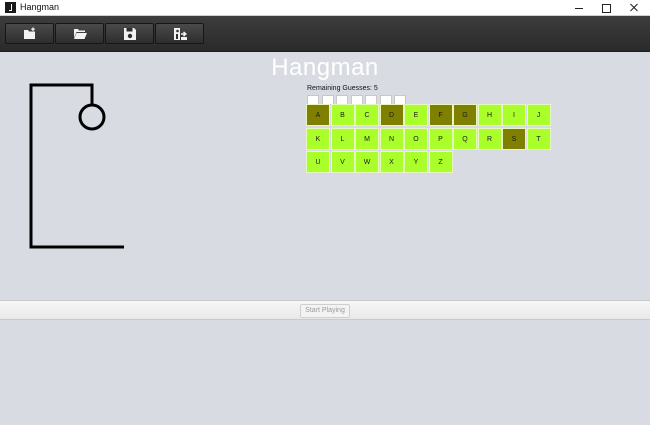  What do you see at coordinates (416, 115) in the screenshot?
I see `letter-button-e: E` at bounding box center [416, 115].